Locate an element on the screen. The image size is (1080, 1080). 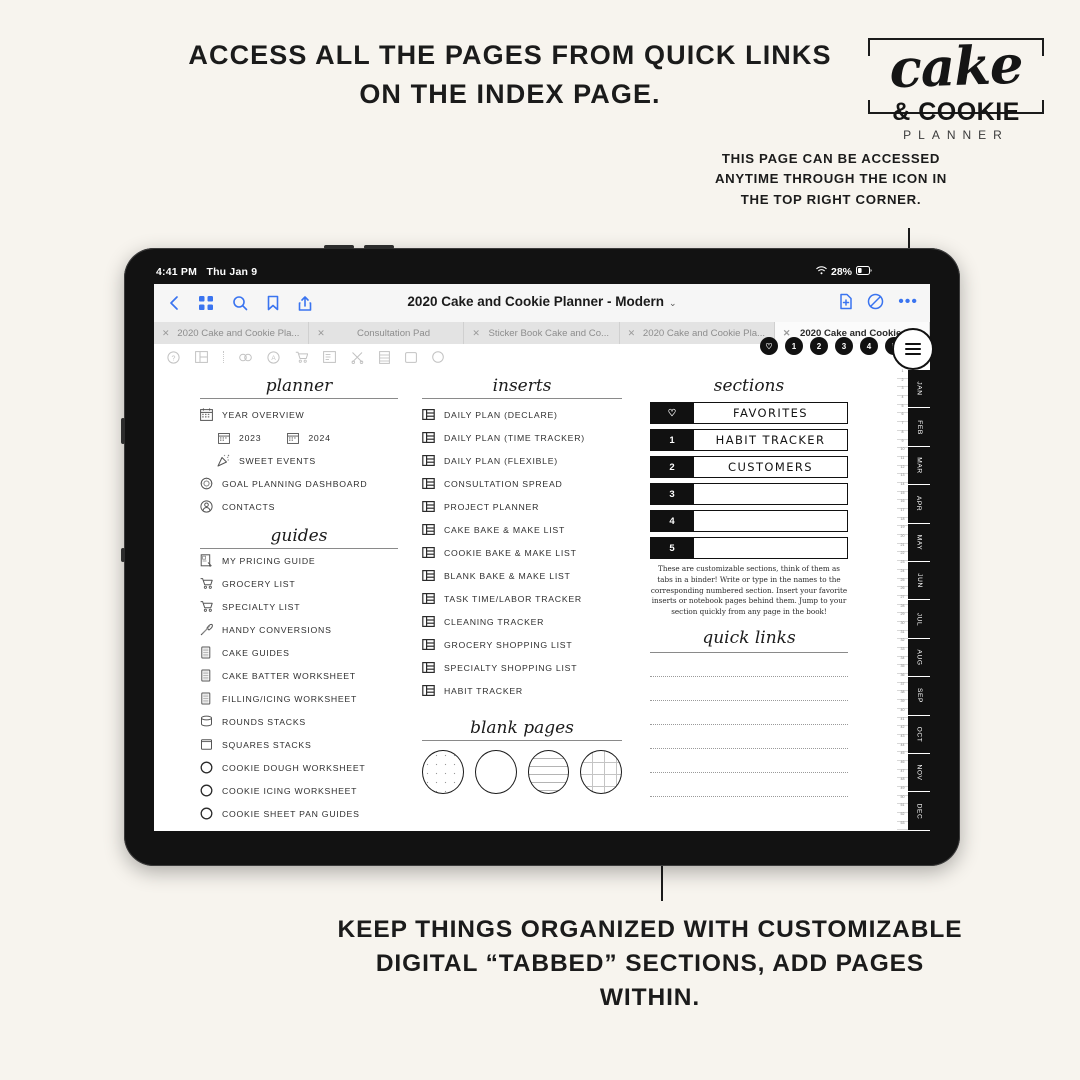
month-tab-dec: DEC is located at coordinates (919, 811).